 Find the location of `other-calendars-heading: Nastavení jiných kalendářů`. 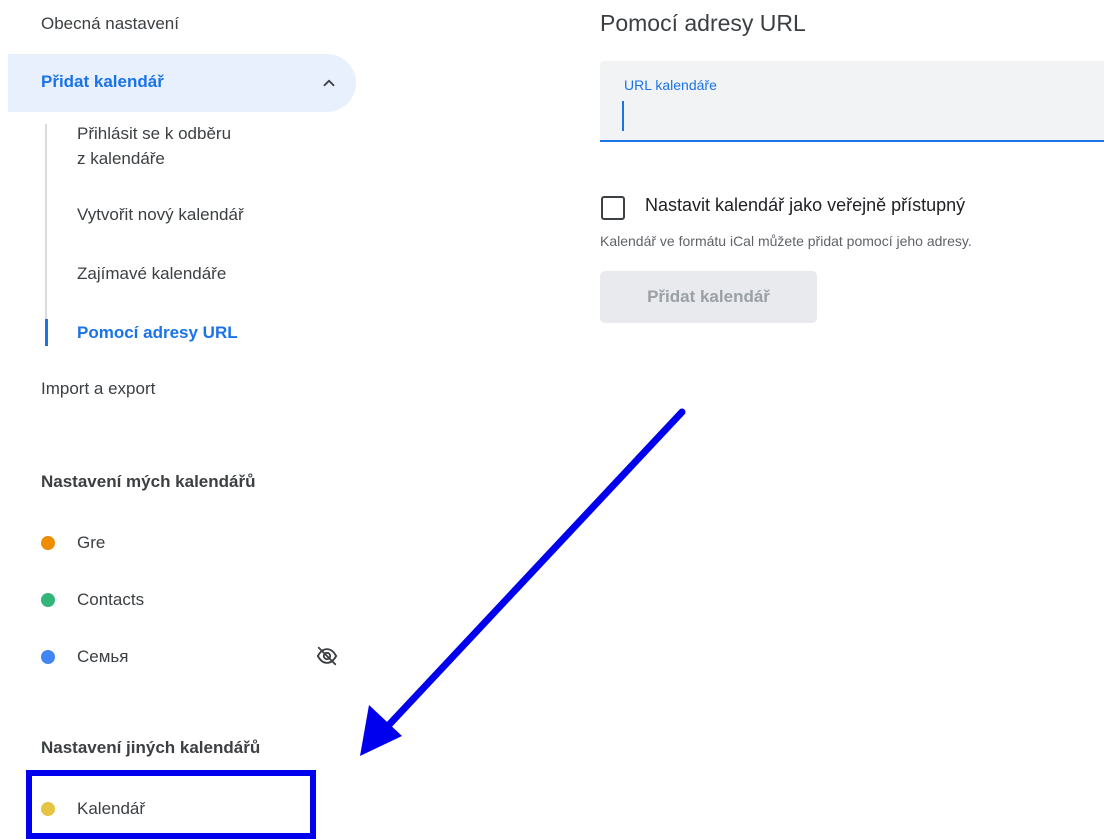

other-calendars-heading: Nastavení jiných kalendářů is located at coordinates (151, 747).